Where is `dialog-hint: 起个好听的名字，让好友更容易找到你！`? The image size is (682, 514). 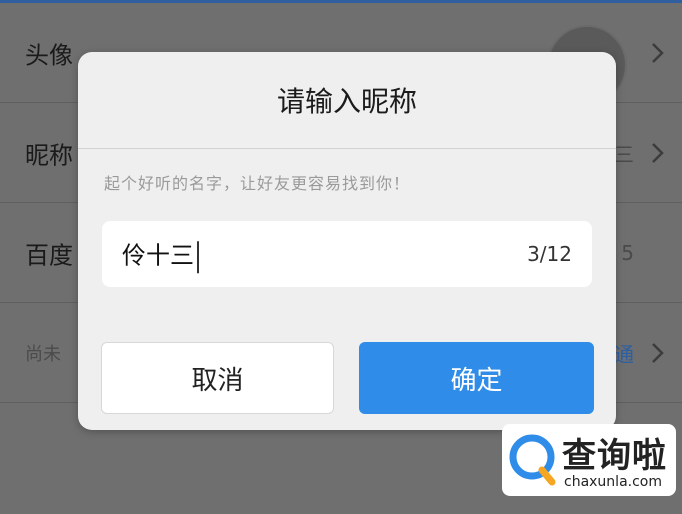 dialog-hint: 起个好听的名字，让好友更容易找到你！ is located at coordinates (257, 183).